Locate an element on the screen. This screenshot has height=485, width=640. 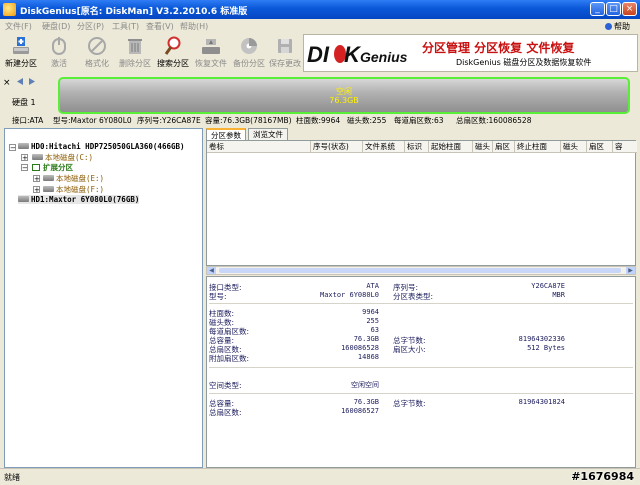
col-capacity: 容 is located at coordinates (625, 146).